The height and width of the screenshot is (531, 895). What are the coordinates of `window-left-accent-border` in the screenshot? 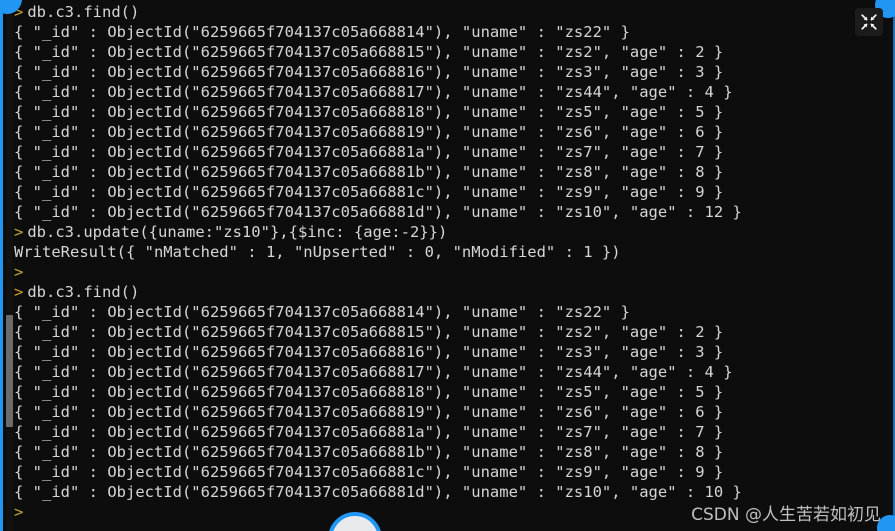 It's located at (1, 265).